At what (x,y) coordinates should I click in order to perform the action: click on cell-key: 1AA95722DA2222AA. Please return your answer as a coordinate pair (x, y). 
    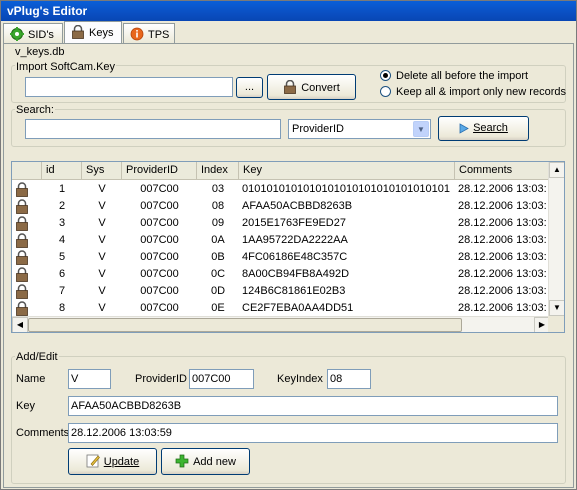
    Looking at the image, I should click on (295, 240).